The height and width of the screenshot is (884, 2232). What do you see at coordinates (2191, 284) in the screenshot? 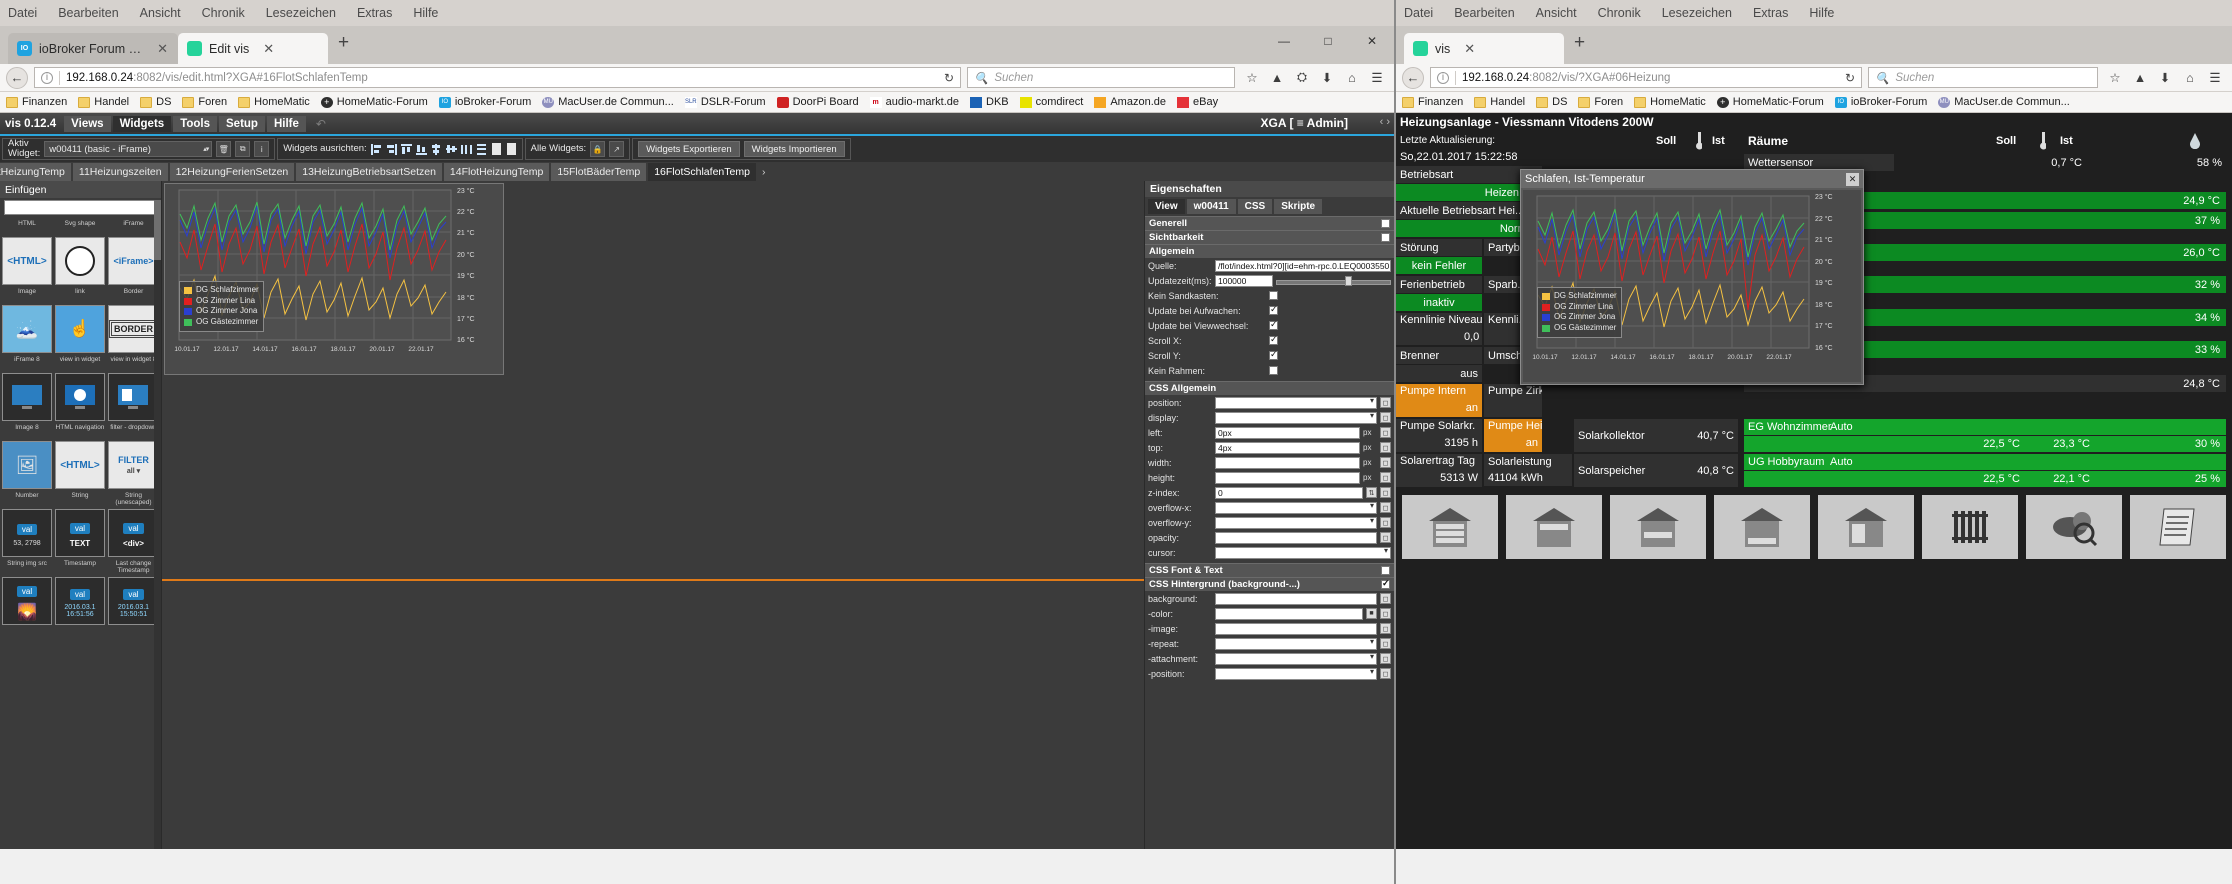
I see `room-hum-4: 32 %` at bounding box center [2191, 284].